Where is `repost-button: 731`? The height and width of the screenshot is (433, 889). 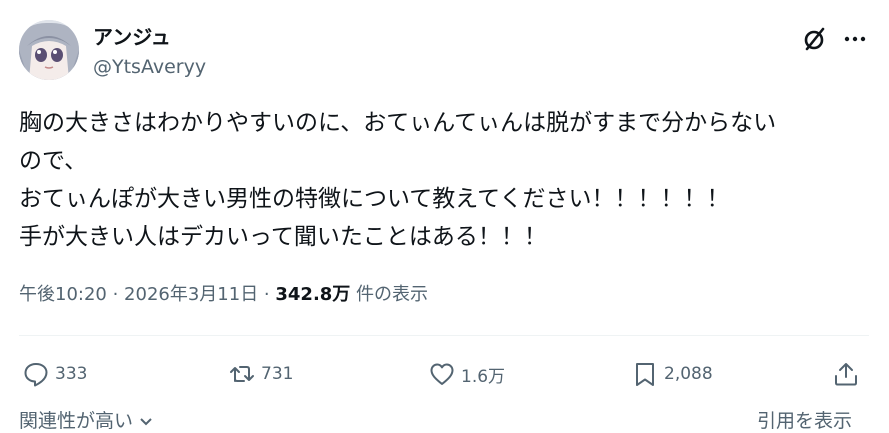 repost-button: 731 is located at coordinates (261, 374).